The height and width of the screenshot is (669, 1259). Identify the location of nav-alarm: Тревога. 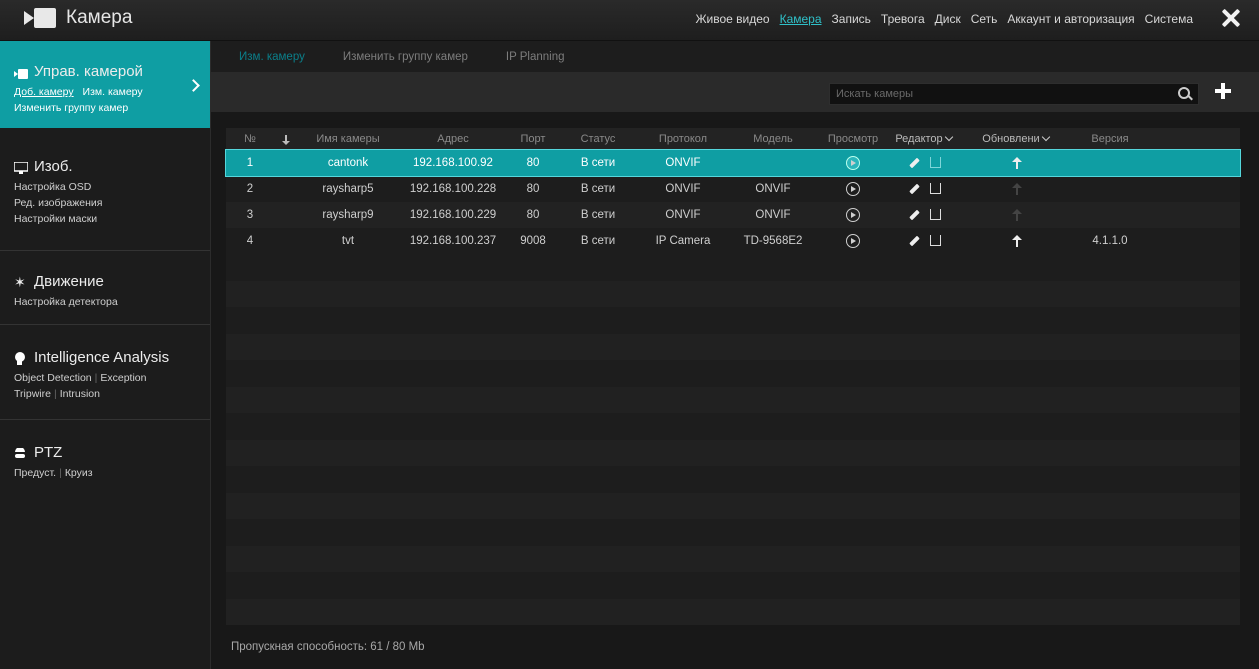
(903, 19).